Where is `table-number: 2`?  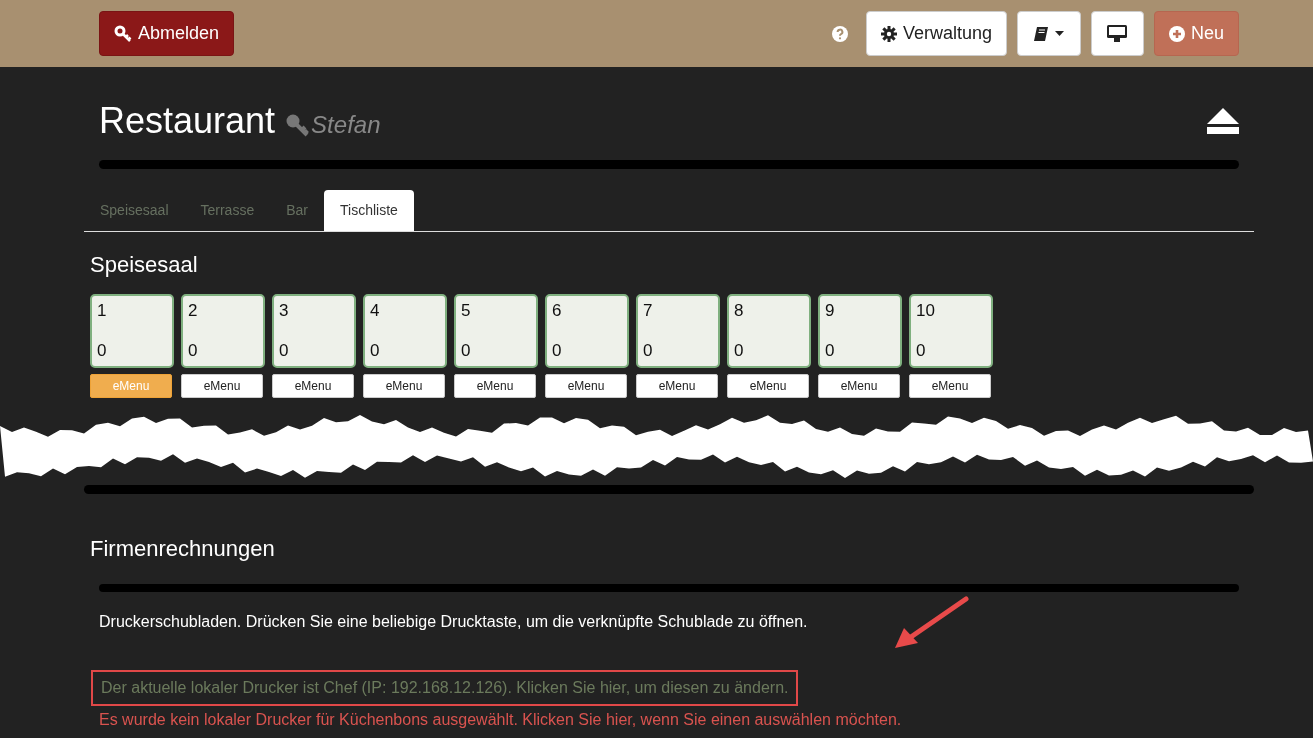
table-number: 2 is located at coordinates (193, 311).